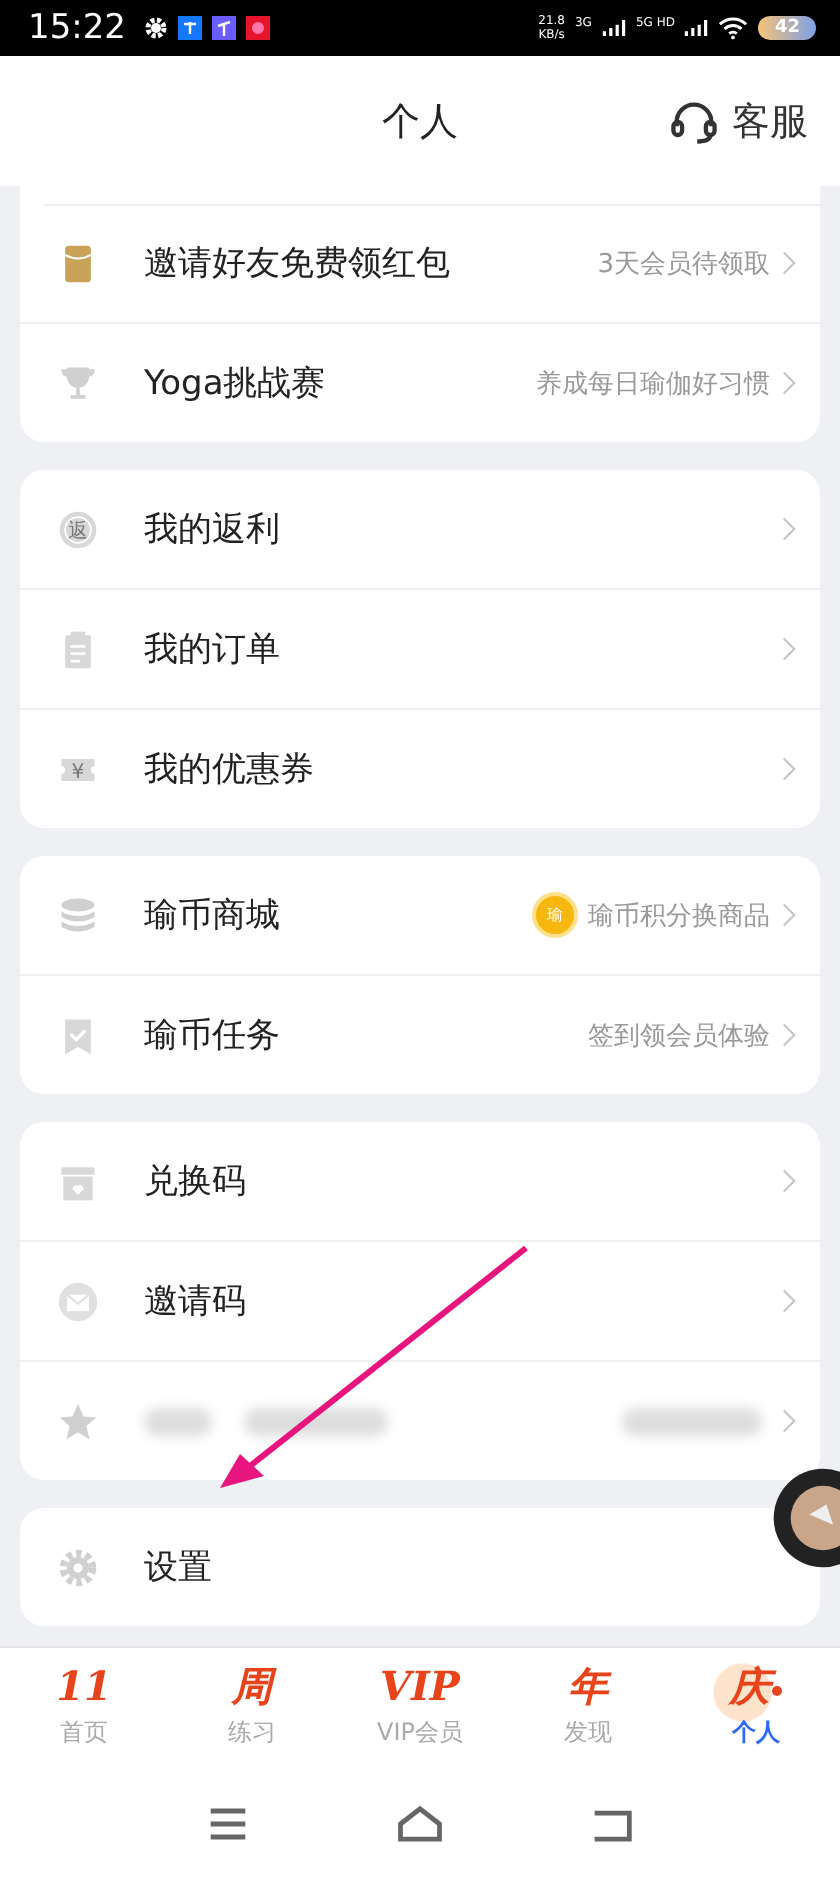 This screenshot has height=1880, width=840. I want to click on coin-stack-icon, so click(78, 915).